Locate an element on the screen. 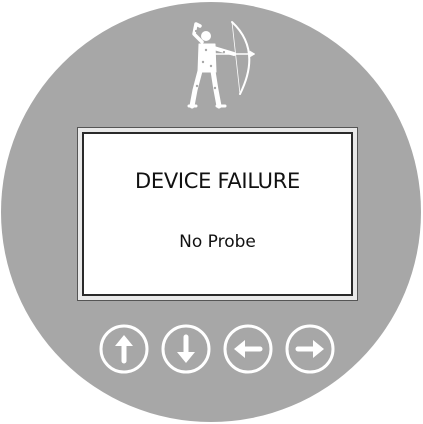 Image resolution: width=423 pixels, height=424 pixels. status-title: DEVICE FAILURE is located at coordinates (217, 181).